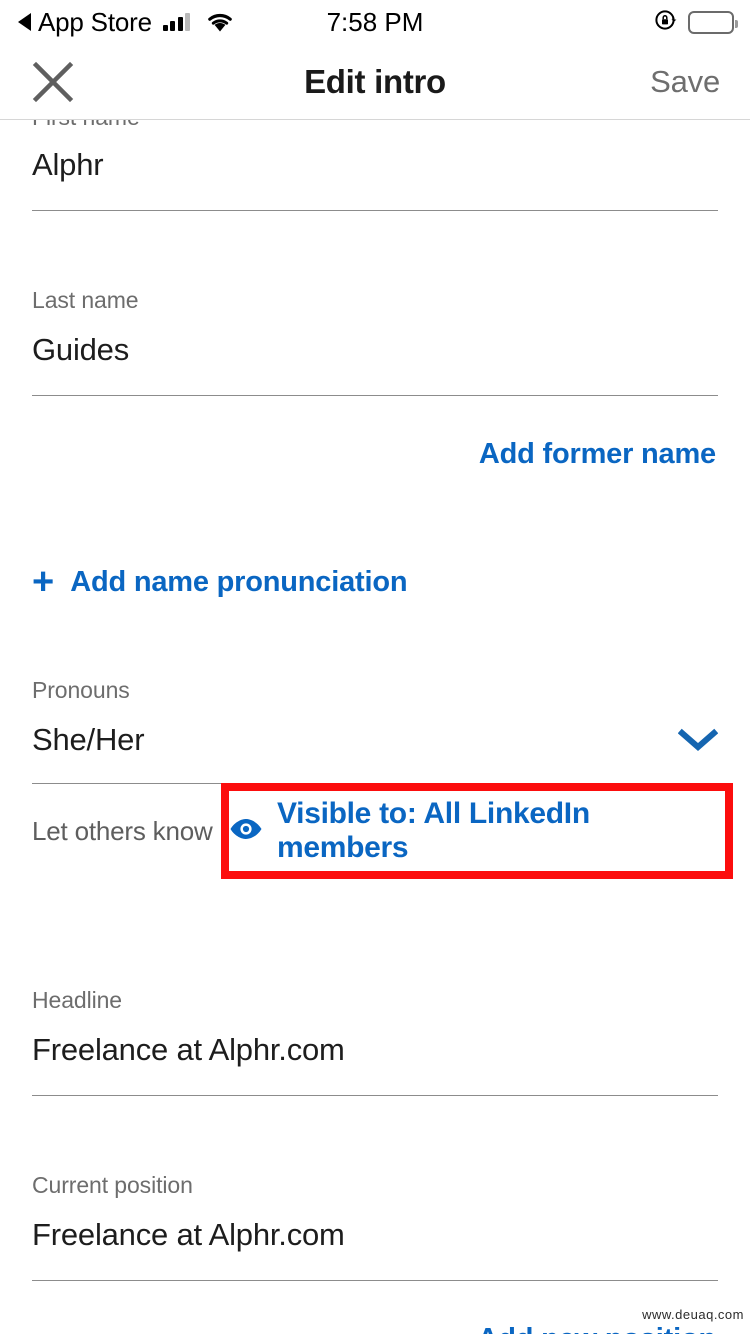 This screenshot has height=1334, width=750. Describe the element at coordinates (24, 22) in the screenshot. I see `back-arrow-icon` at that location.